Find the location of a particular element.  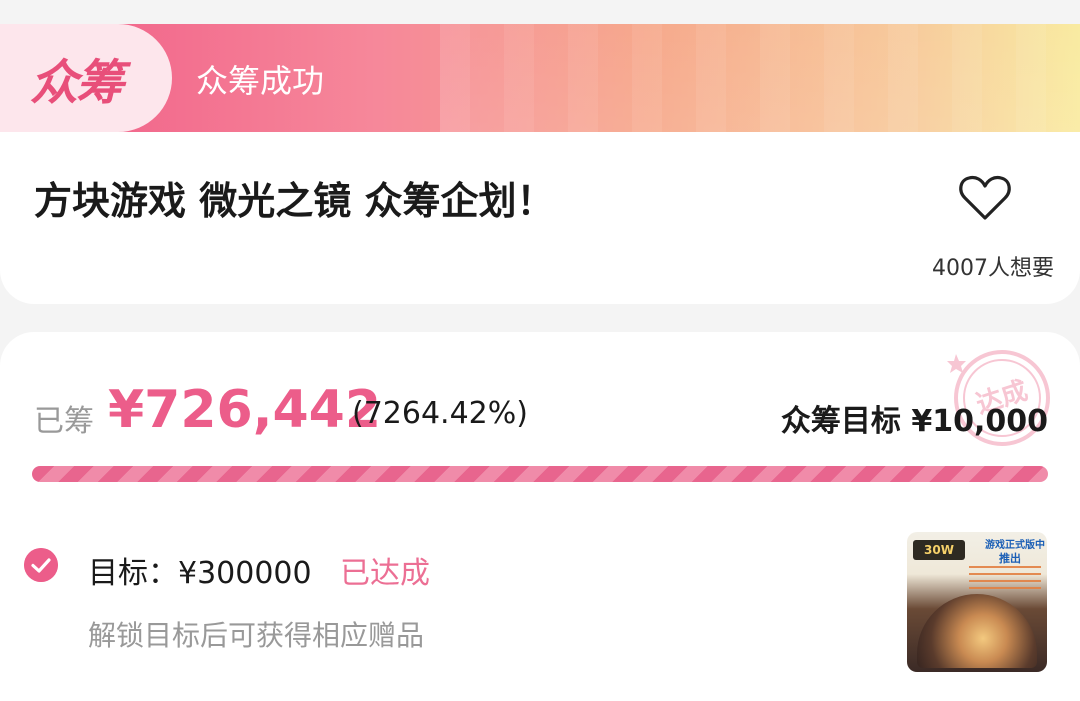

banner-texture is located at coordinates (760, 78).